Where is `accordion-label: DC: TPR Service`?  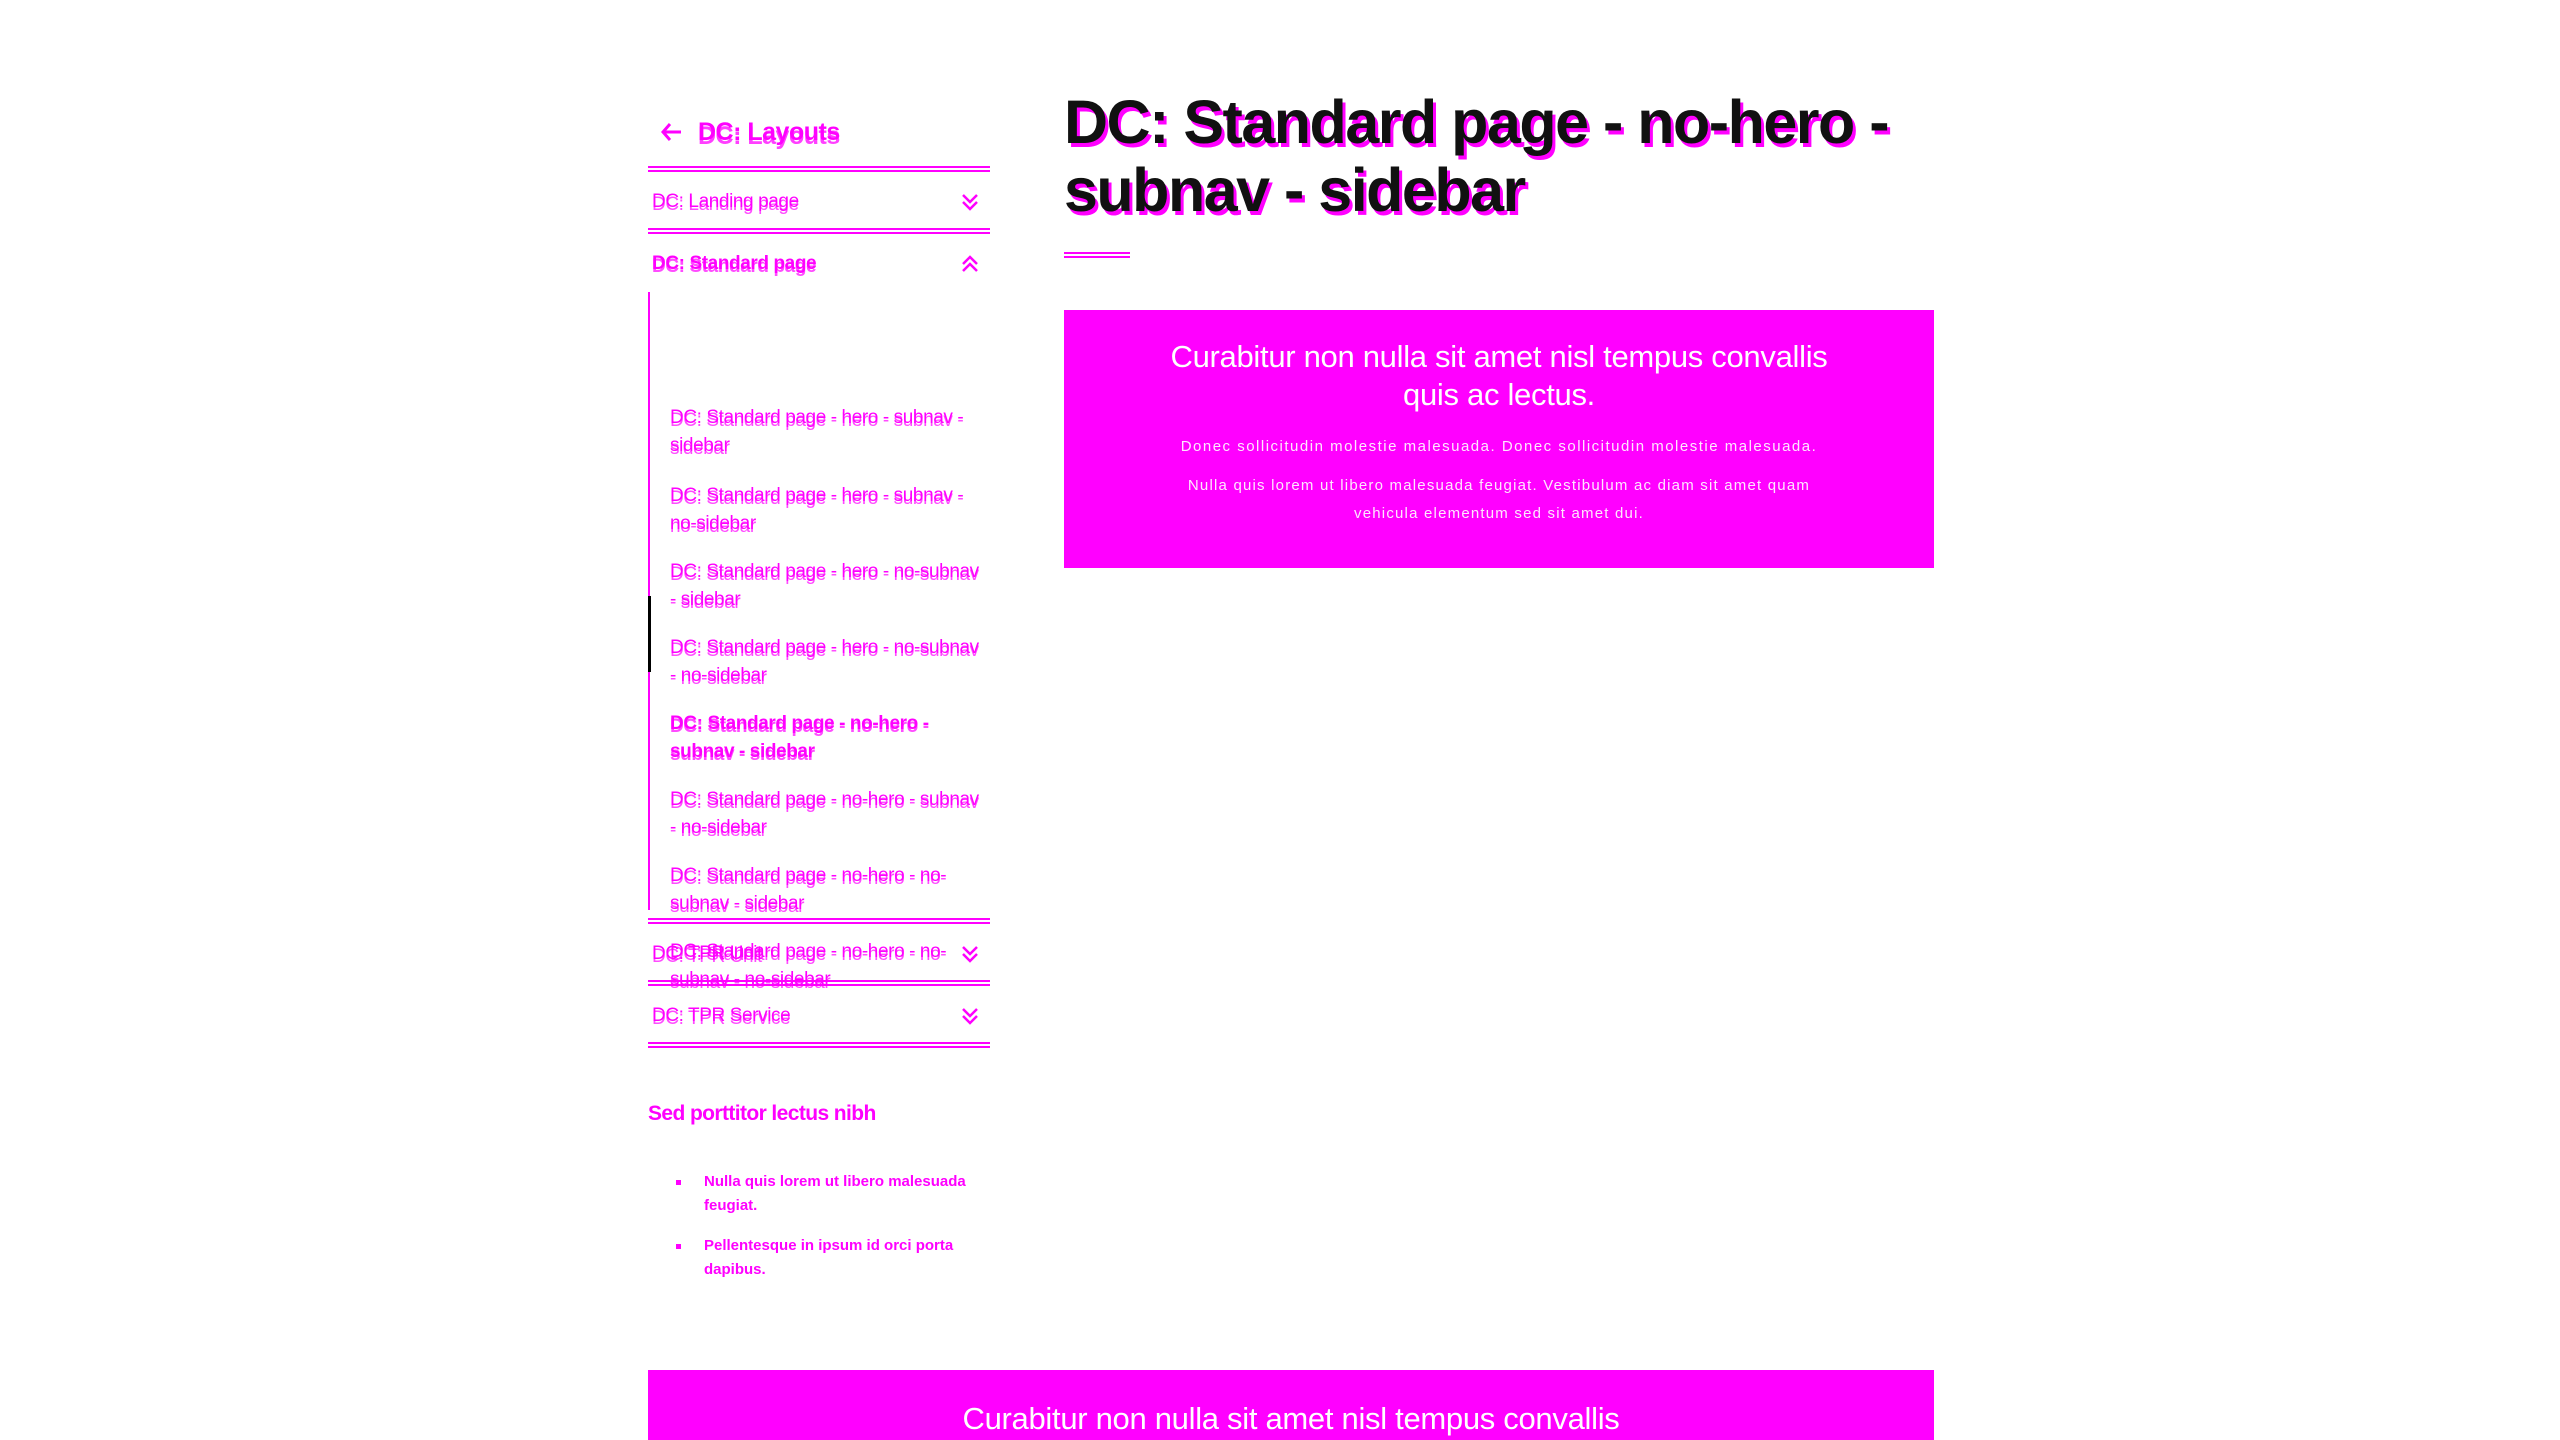
accordion-label: DC: TPR Service is located at coordinates (721, 1015).